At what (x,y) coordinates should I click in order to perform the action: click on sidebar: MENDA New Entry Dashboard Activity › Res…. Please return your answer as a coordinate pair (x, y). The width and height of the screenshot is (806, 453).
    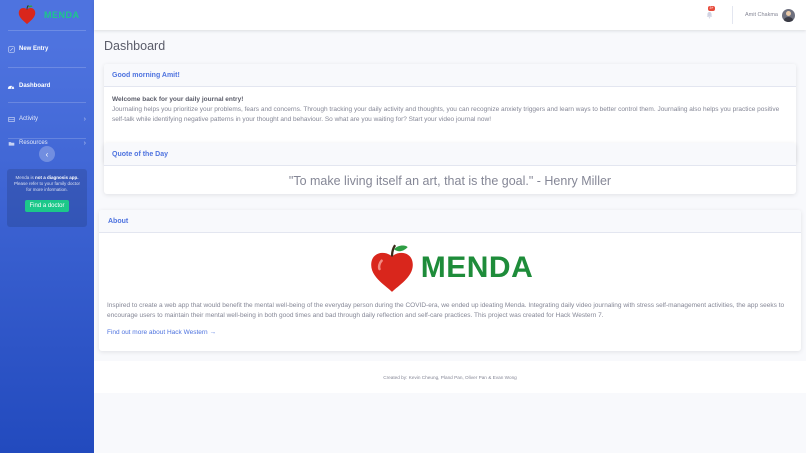
    Looking at the image, I should click on (47, 226).